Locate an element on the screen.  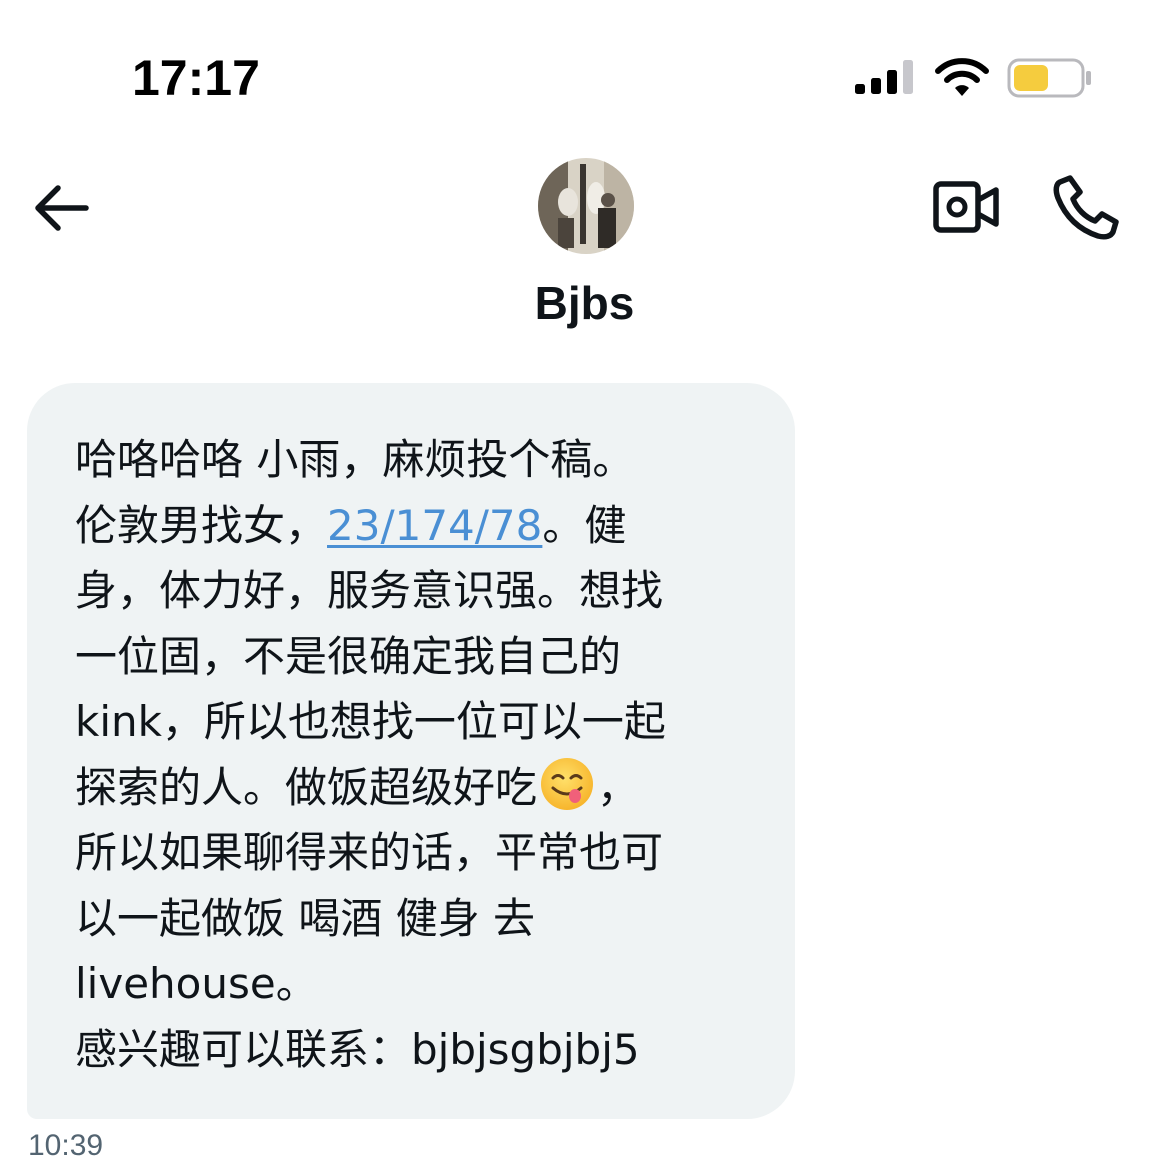
message-line: 感兴趣可以联系：bjbjsgbjbj5 is located at coordinates (357, 1049).